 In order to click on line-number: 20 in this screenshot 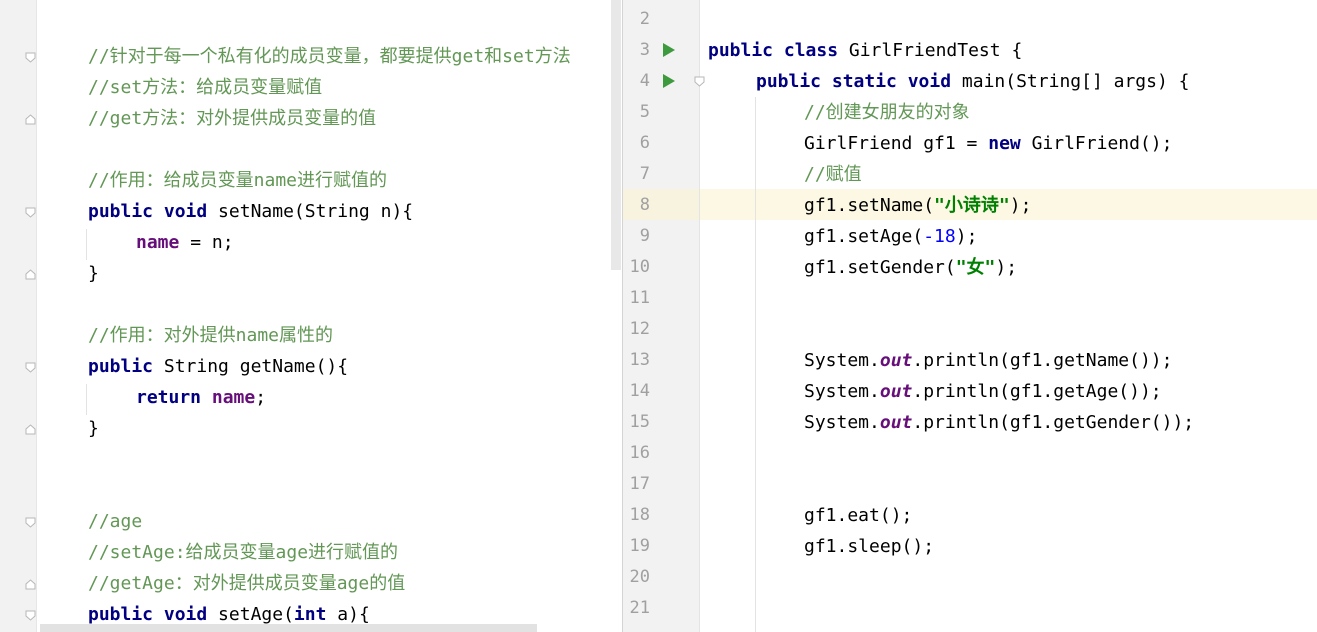, I will do `click(639, 577)`.